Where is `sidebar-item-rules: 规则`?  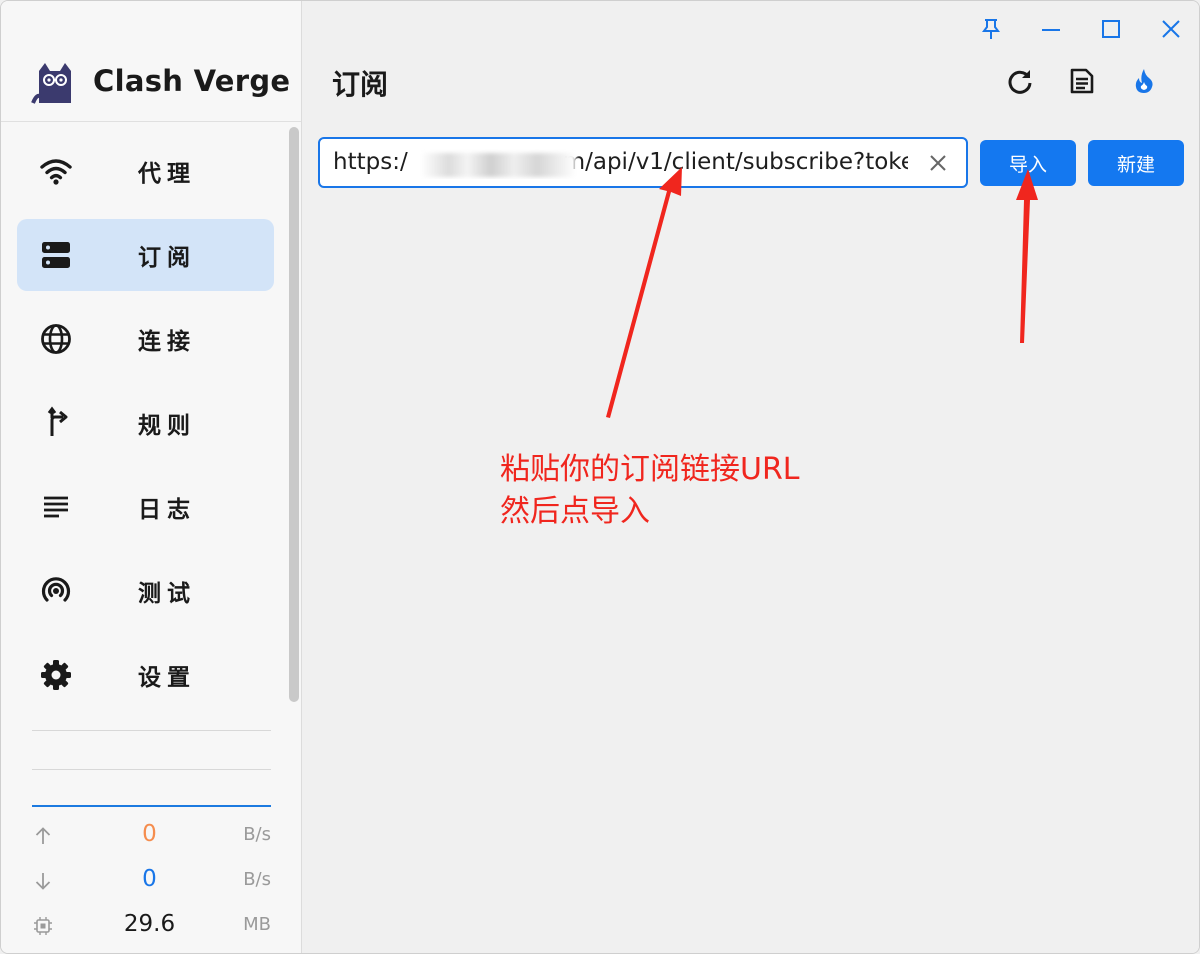 sidebar-item-rules: 规则 is located at coordinates (145, 423).